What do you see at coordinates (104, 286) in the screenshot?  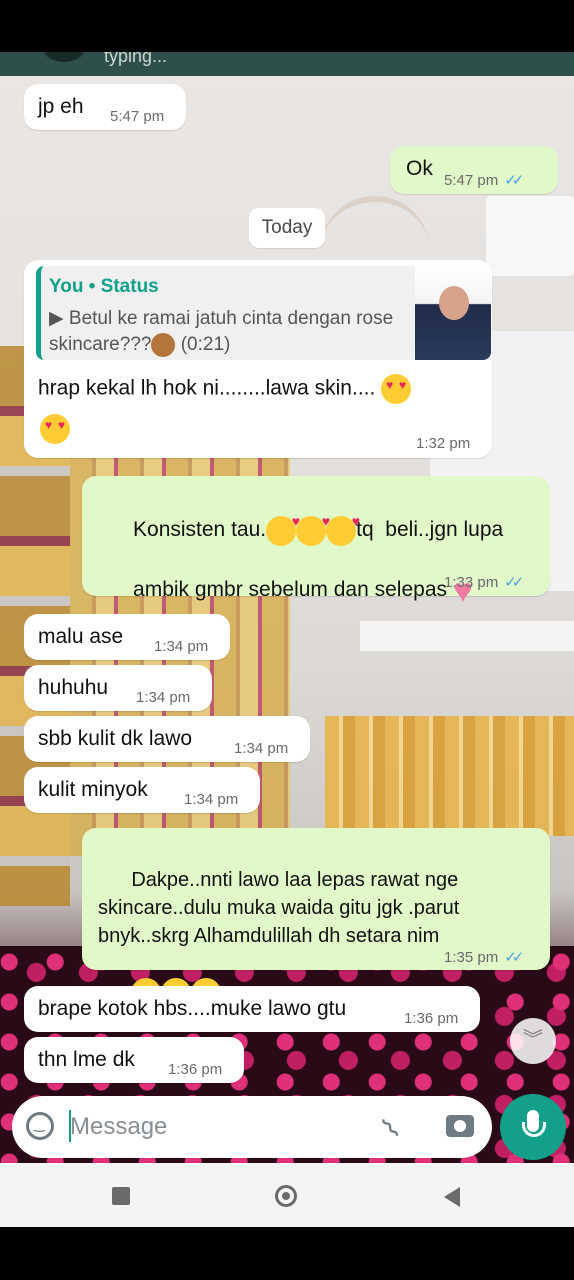 I see `quote-title: You • Status` at bounding box center [104, 286].